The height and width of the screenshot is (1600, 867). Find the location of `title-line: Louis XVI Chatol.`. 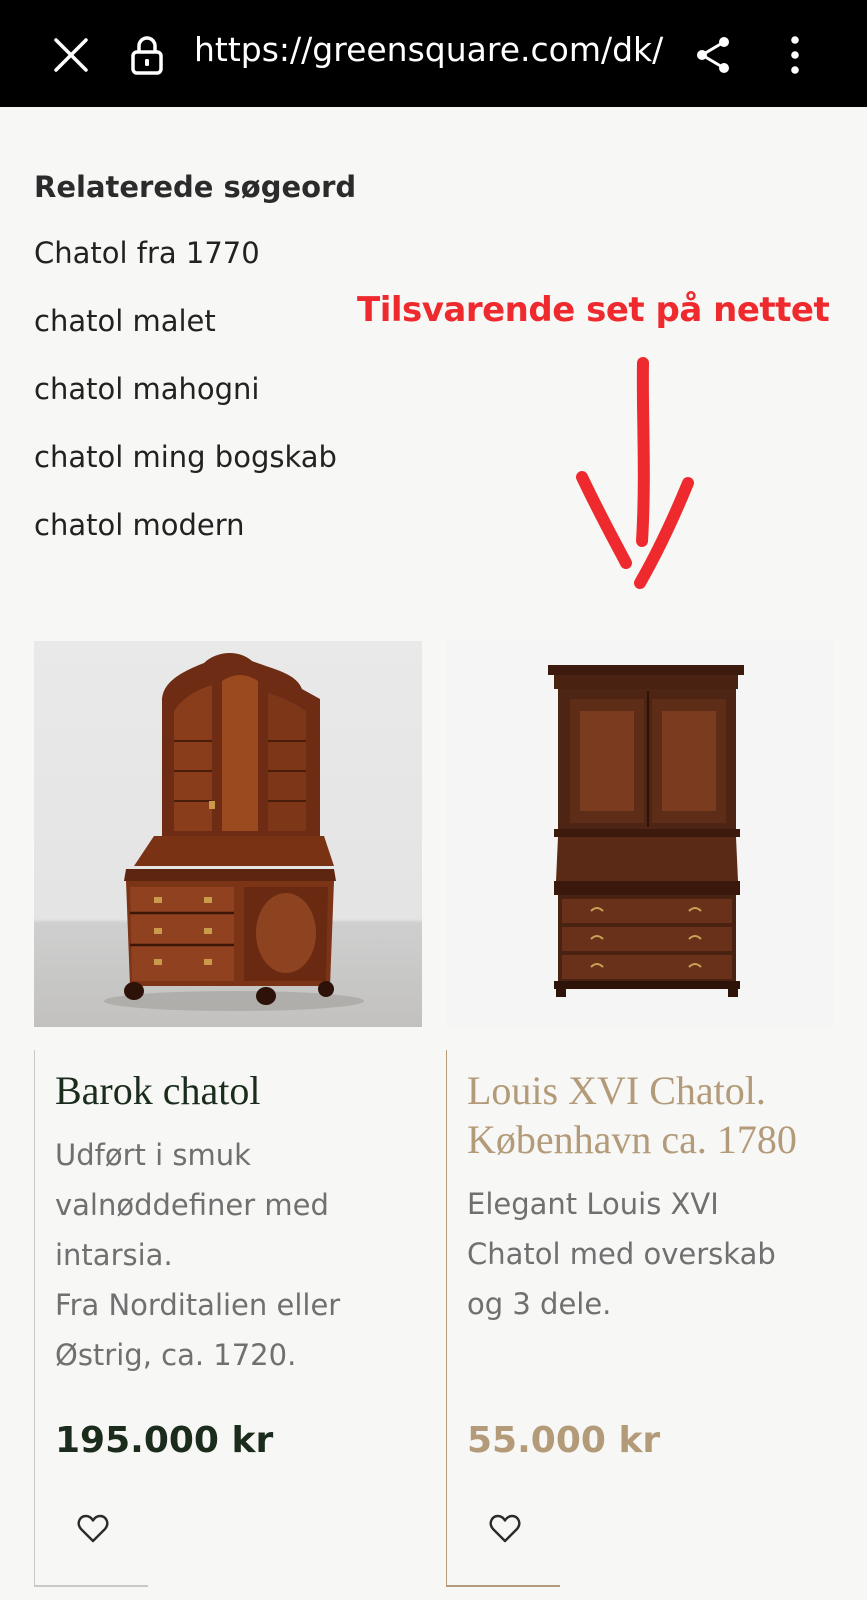

title-line: Louis XVI Chatol. is located at coordinates (616, 1090).